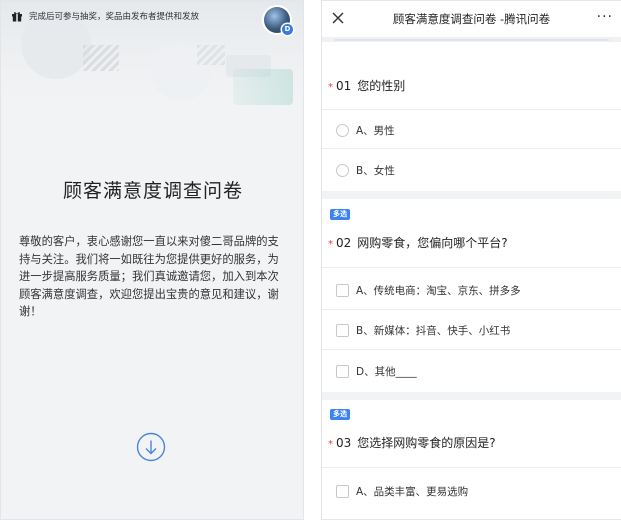 Image resolution: width=621 pixels, height=520 pixels. Describe the element at coordinates (381, 86) in the screenshot. I see `question-text: 您的性别` at that location.